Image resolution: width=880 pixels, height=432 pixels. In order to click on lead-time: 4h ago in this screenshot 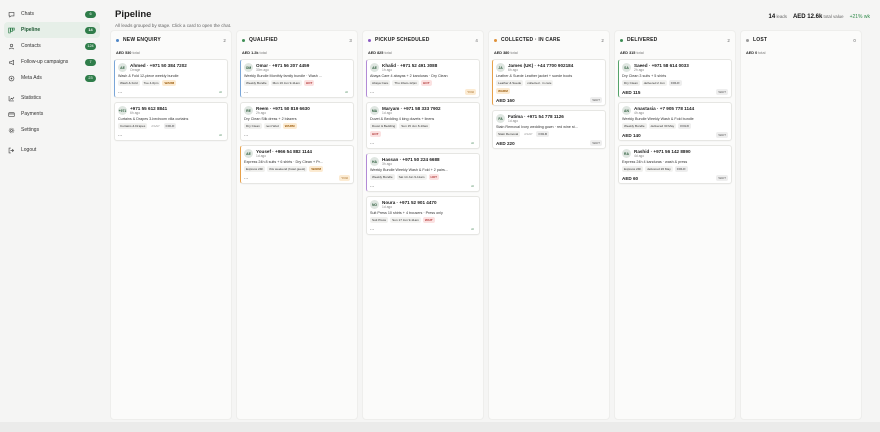, I will do `click(639, 113)`.